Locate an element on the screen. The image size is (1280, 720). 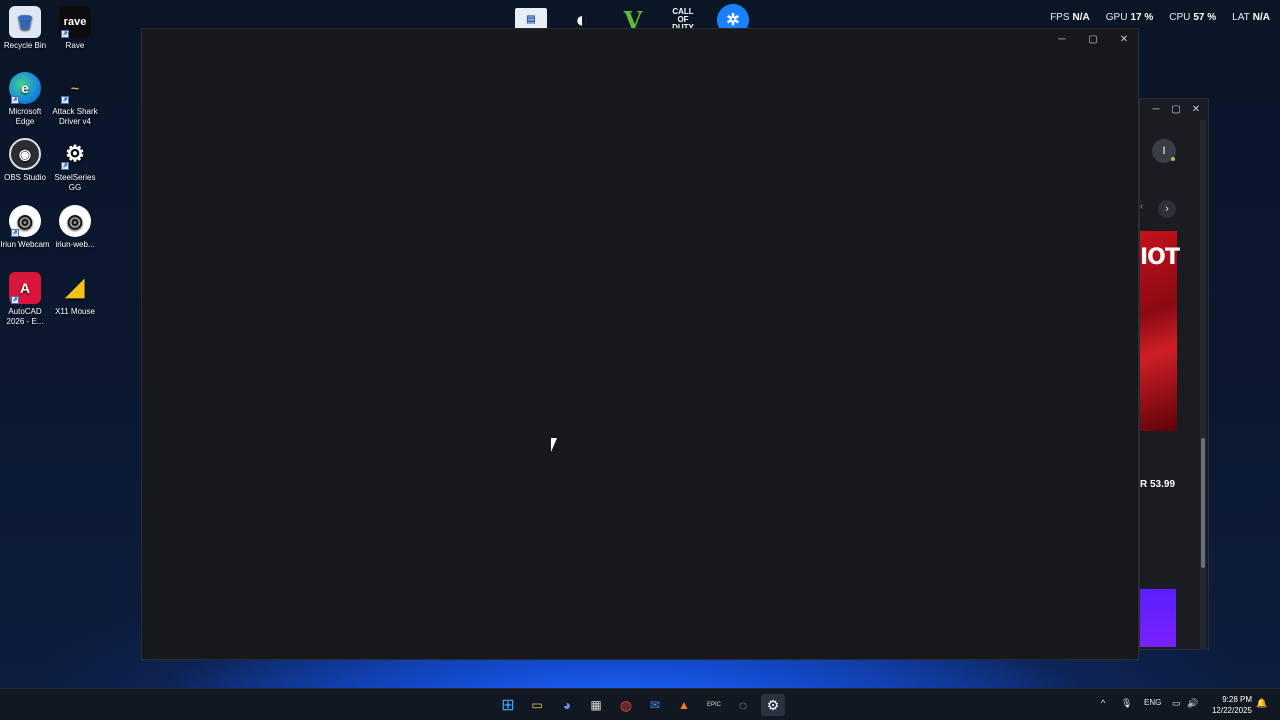
desktop-icon-rave: rave ↗ Rave is located at coordinates (75, 28).